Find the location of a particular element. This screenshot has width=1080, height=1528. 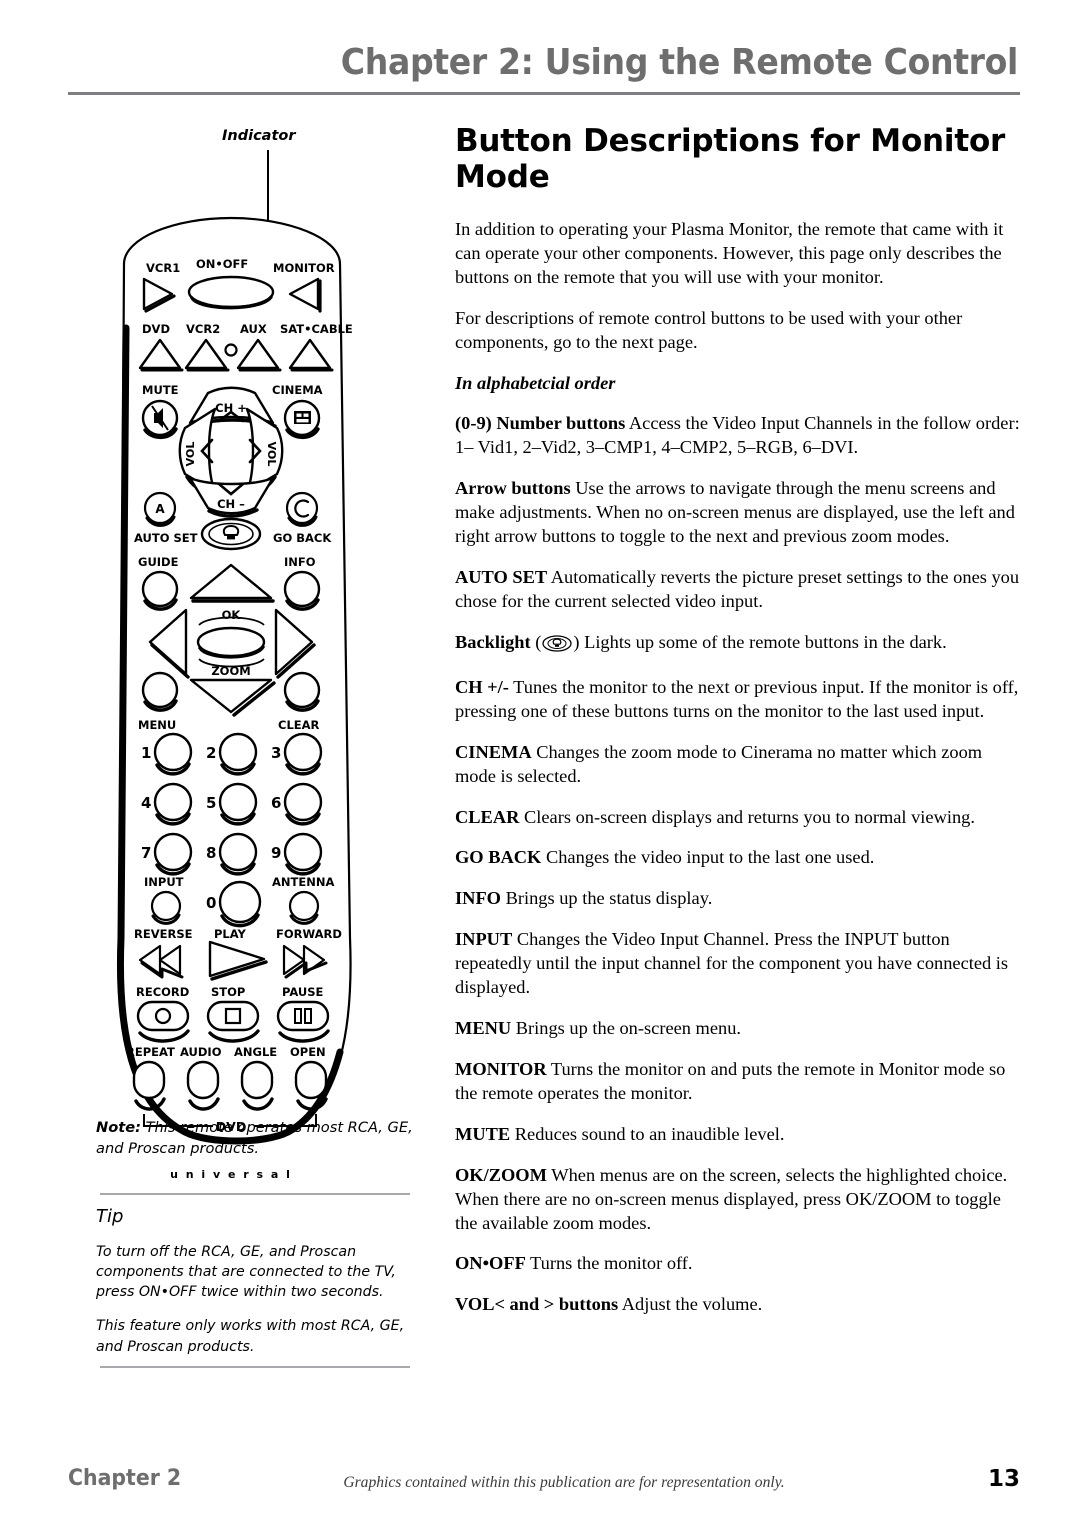

page-header-title: Chapter 2: Using the Remote Control is located at coordinates (679, 62).